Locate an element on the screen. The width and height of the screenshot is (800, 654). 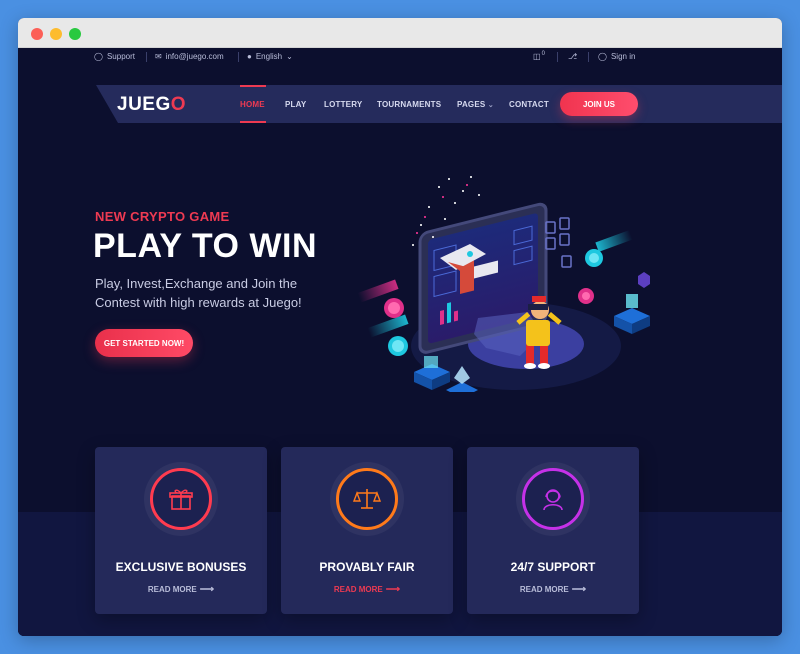
hero-kicker: NEW CRYPTO GAME is located at coordinates (162, 216).